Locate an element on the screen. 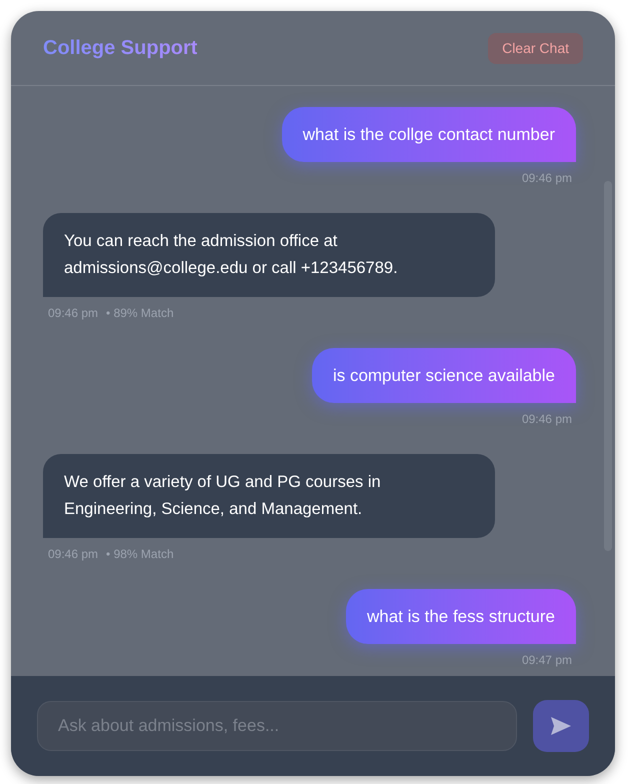 Image resolution: width=632 pixels, height=784 pixels. clear-chat-button: Clear Chat is located at coordinates (535, 48).